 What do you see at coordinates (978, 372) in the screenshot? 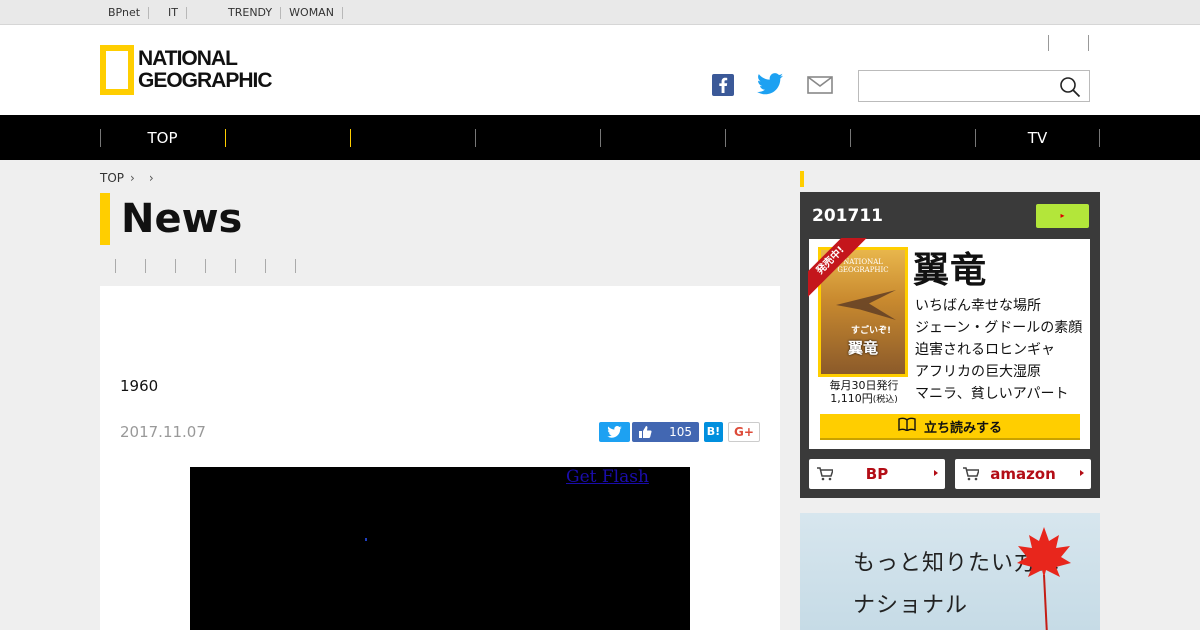
I see `feature-item: アフリカの巨大湿原` at bounding box center [978, 372].